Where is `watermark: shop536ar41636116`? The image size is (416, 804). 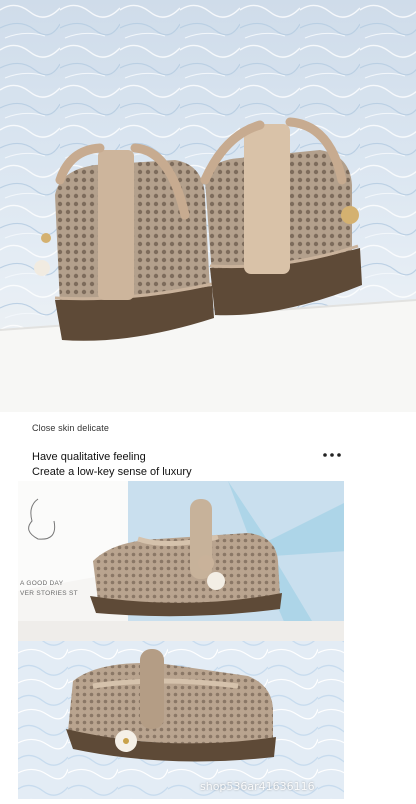
watermark: shop536ar41636116 is located at coordinates (257, 786).